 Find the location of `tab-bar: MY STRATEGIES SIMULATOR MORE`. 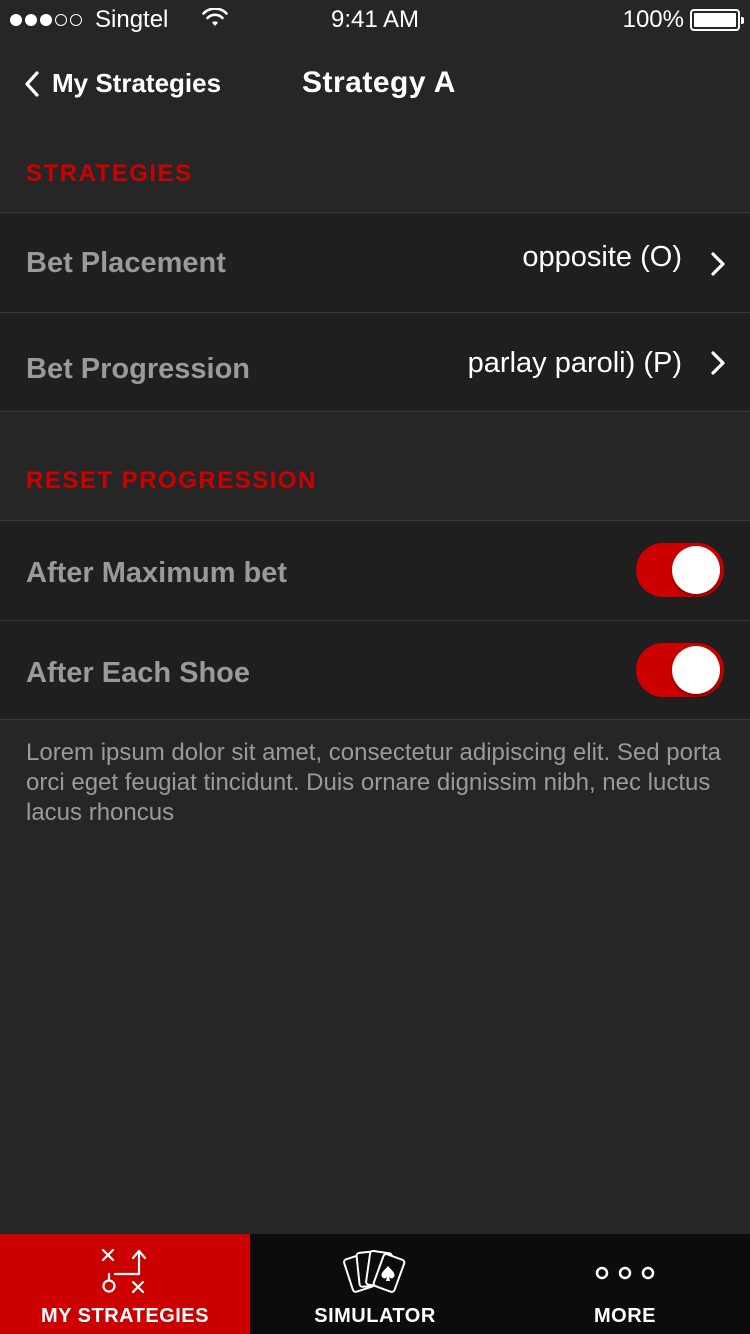

tab-bar: MY STRATEGIES SIMULATOR MORE is located at coordinates (375, 1284).